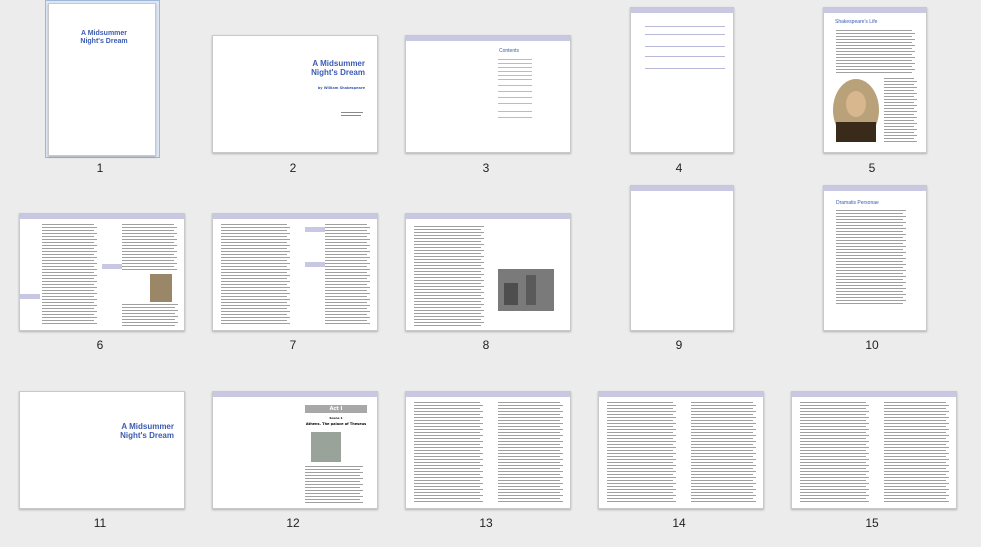 The height and width of the screenshot is (547, 981). I want to click on page-number-label: 13, so click(486, 523).